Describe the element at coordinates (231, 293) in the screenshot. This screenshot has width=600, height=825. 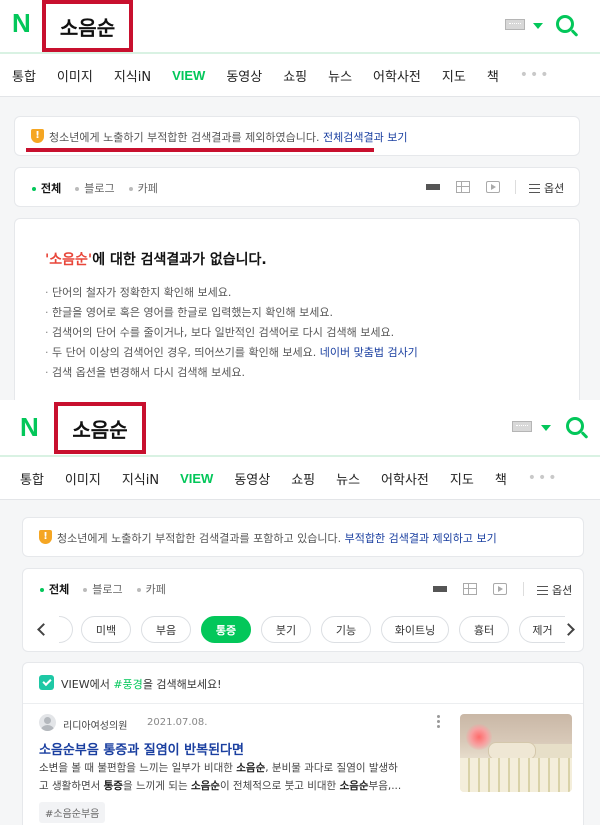
I see `tip-item: 단어의 철자가 정확한지 확인해 보세요.` at that location.